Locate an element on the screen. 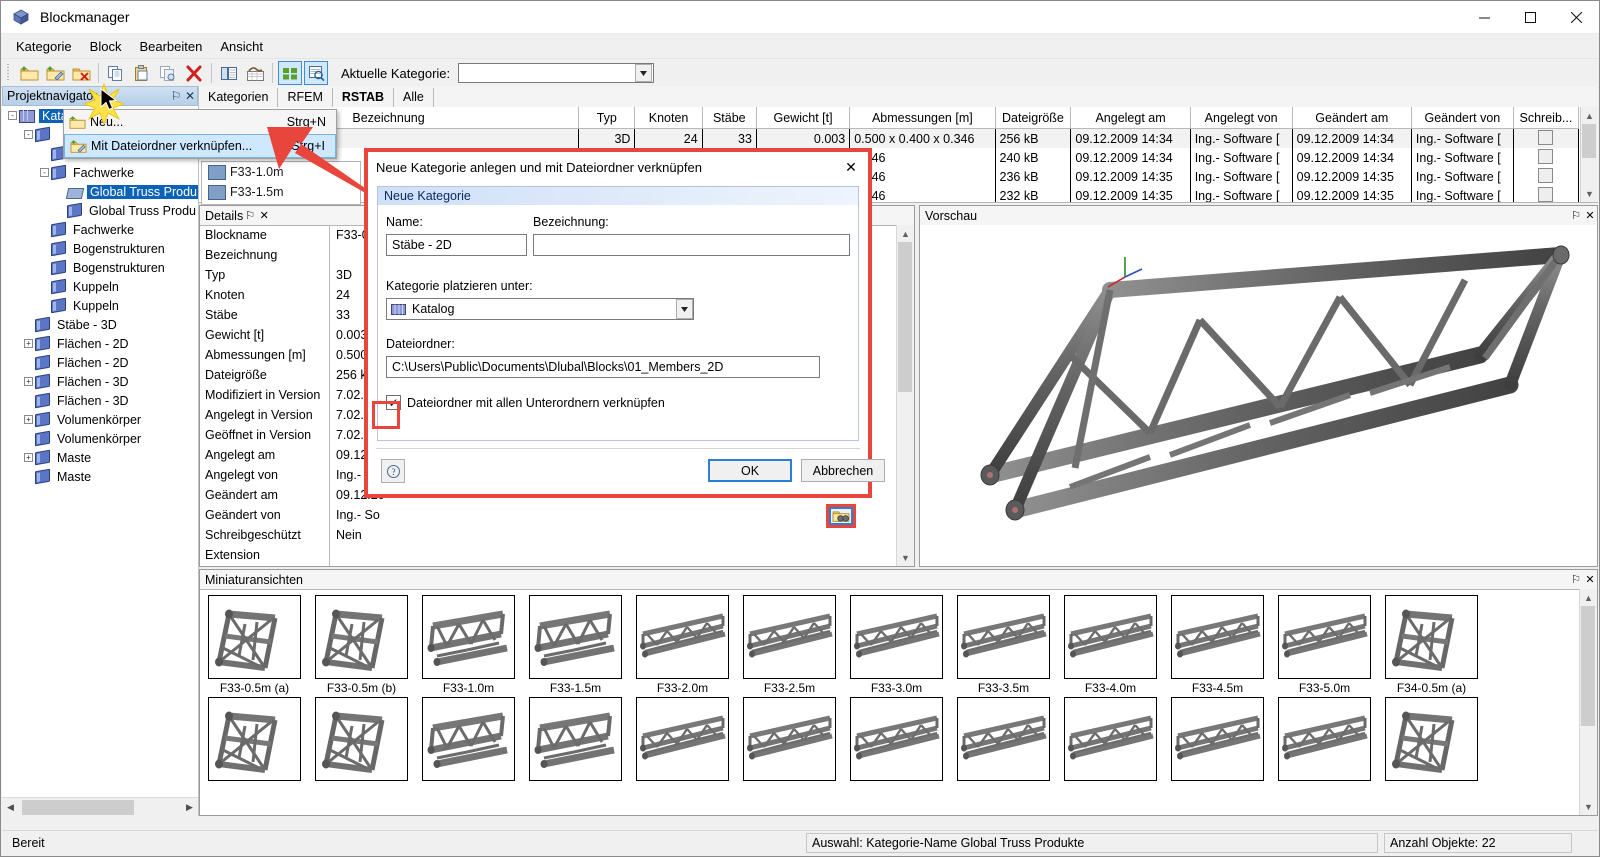 The image size is (1600, 857). tree-item: + Maste is located at coordinates (100, 457).